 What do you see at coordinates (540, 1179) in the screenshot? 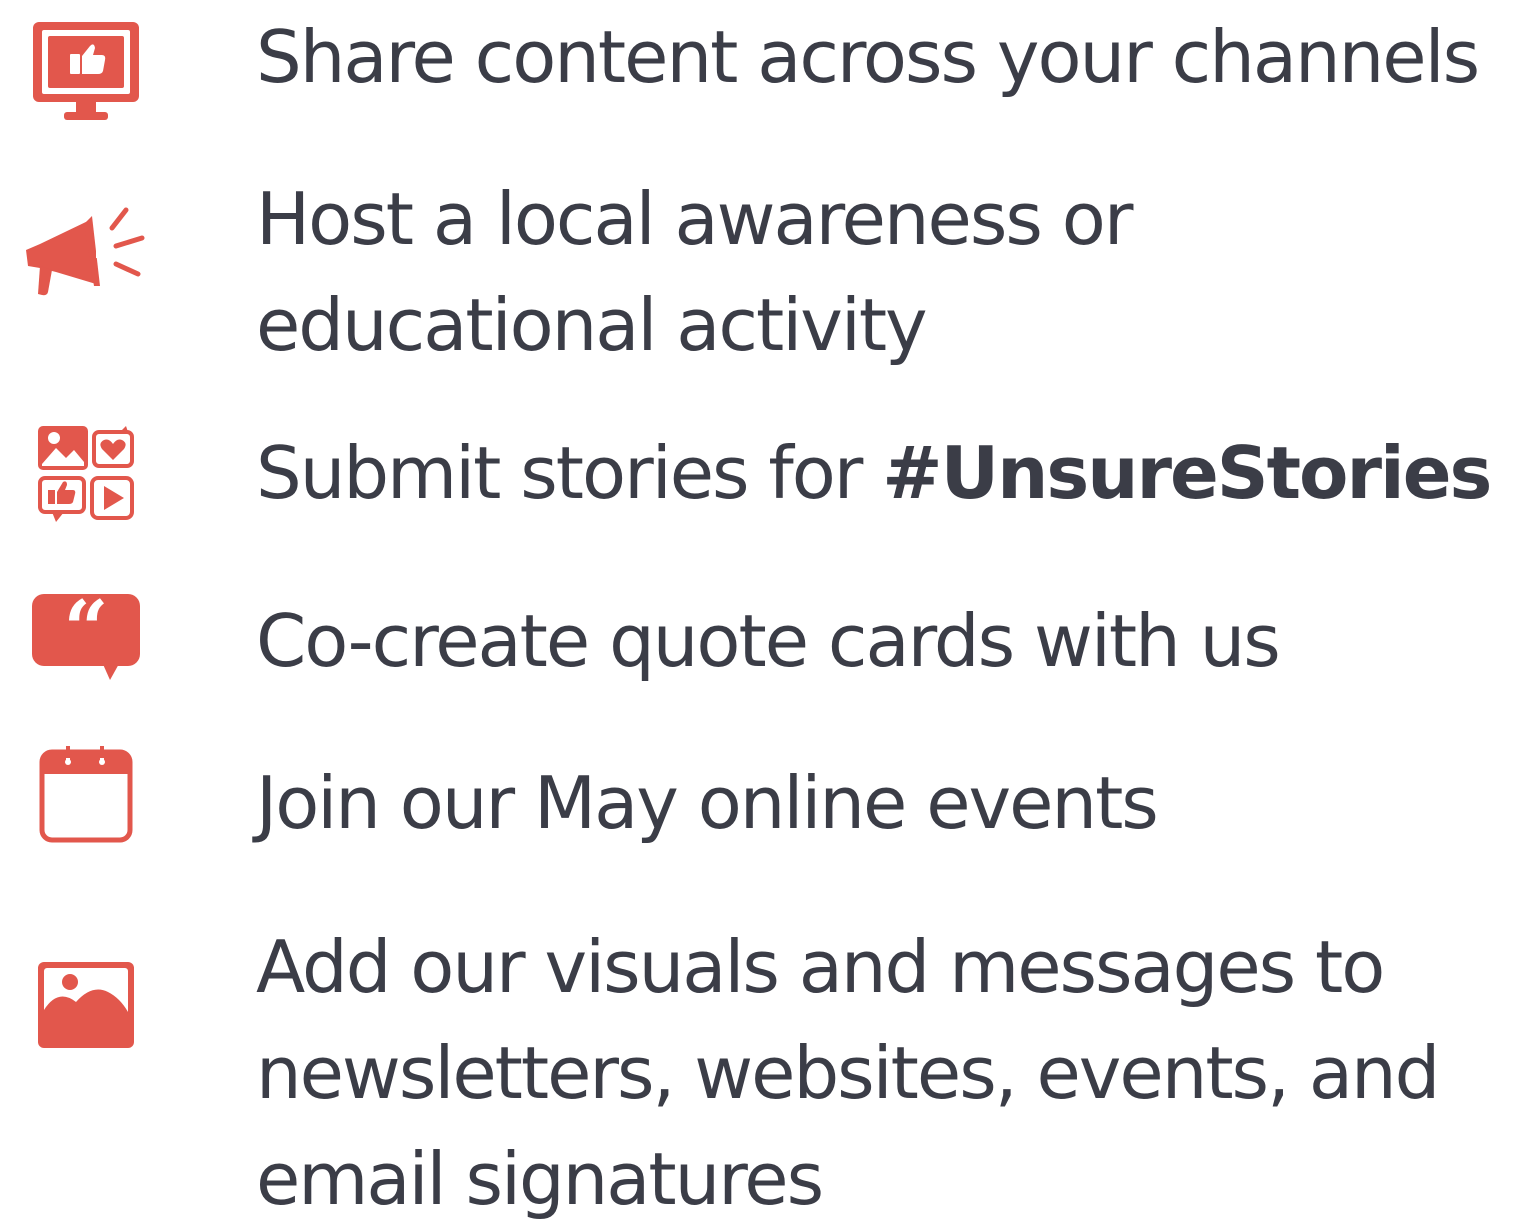
I see `item-line: email signatures` at bounding box center [540, 1179].